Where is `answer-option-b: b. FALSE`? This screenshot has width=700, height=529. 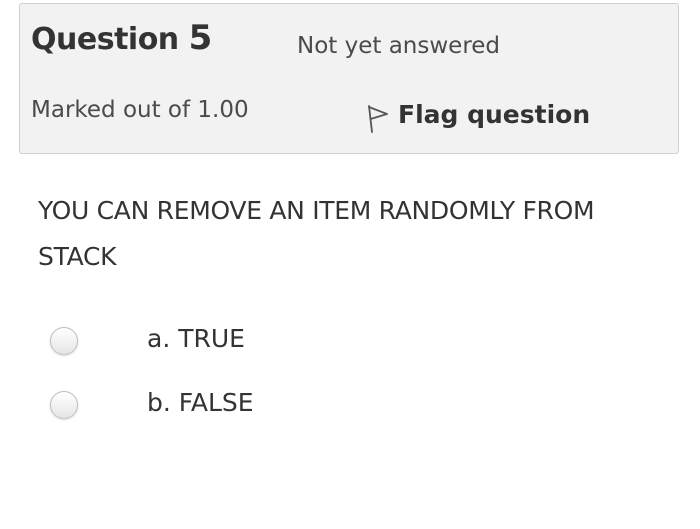 answer-option-b: b. FALSE is located at coordinates (152, 403).